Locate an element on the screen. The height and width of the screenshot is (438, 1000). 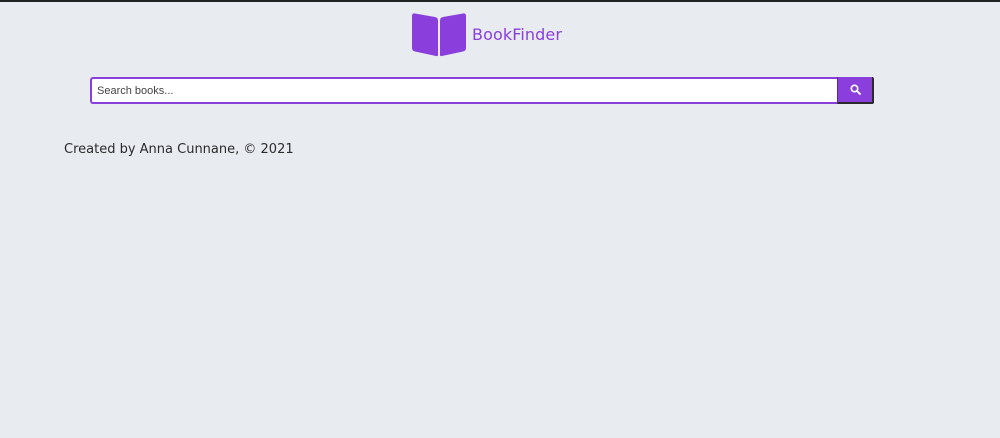
site-header: BookFinder is located at coordinates (486, 34).